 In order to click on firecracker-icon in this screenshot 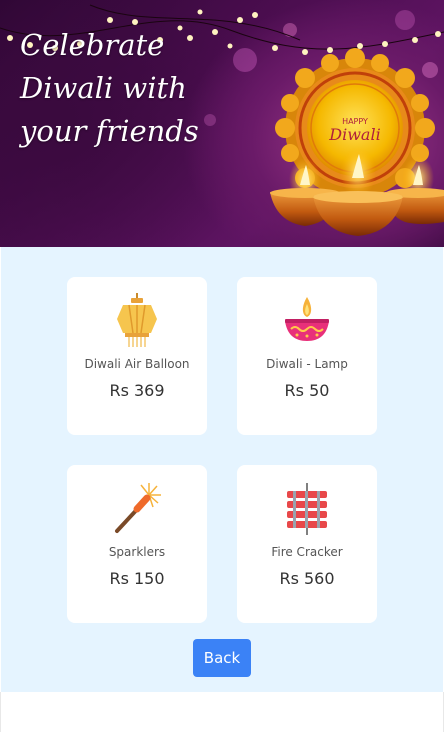, I will do `click(307, 509)`.